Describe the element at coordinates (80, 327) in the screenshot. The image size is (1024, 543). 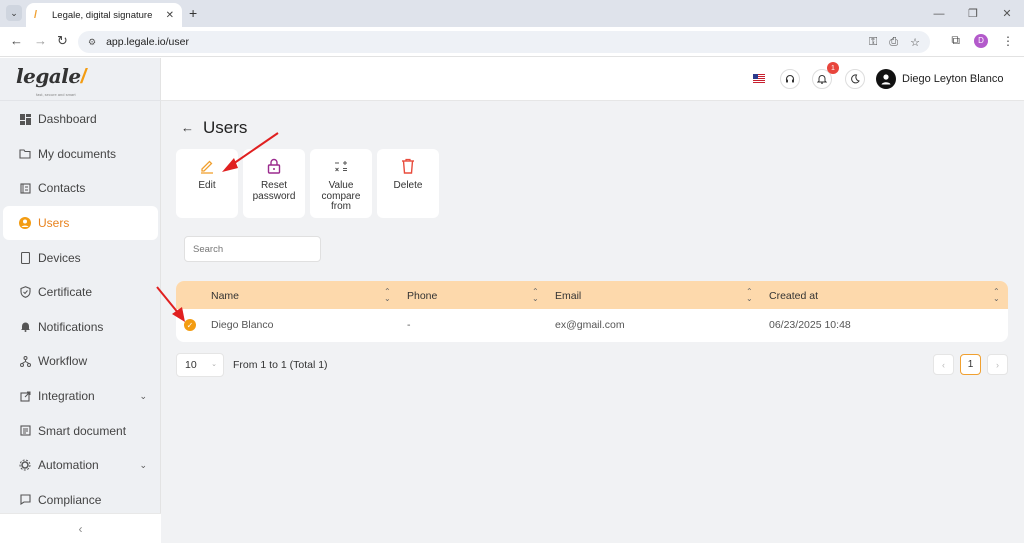
I see `sidebar-item-notifications: Notifications` at that location.